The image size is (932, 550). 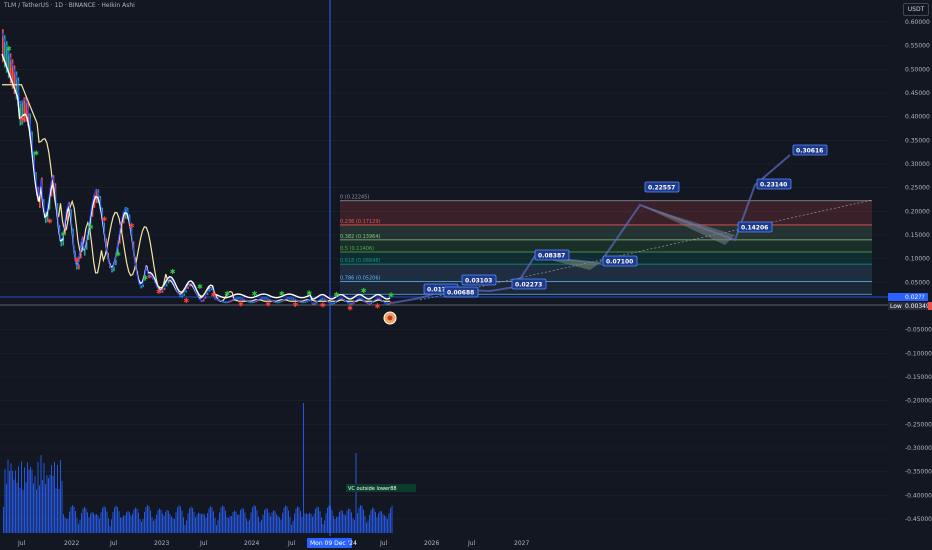 What do you see at coordinates (809, 151) in the screenshot?
I see `target-callout-label: 0.30616` at bounding box center [809, 151].